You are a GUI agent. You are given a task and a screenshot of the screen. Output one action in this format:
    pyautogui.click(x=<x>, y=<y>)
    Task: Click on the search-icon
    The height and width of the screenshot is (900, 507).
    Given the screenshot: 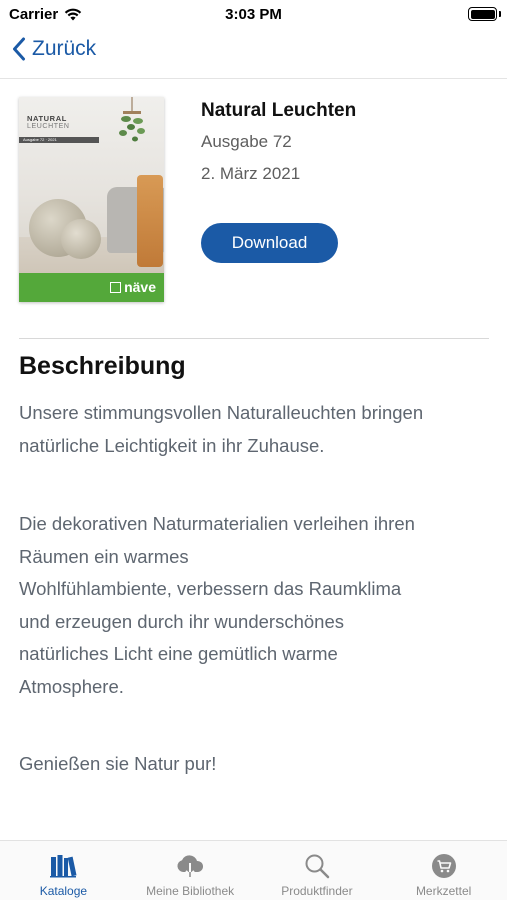 What is the action you would take?
    pyautogui.click(x=317, y=866)
    